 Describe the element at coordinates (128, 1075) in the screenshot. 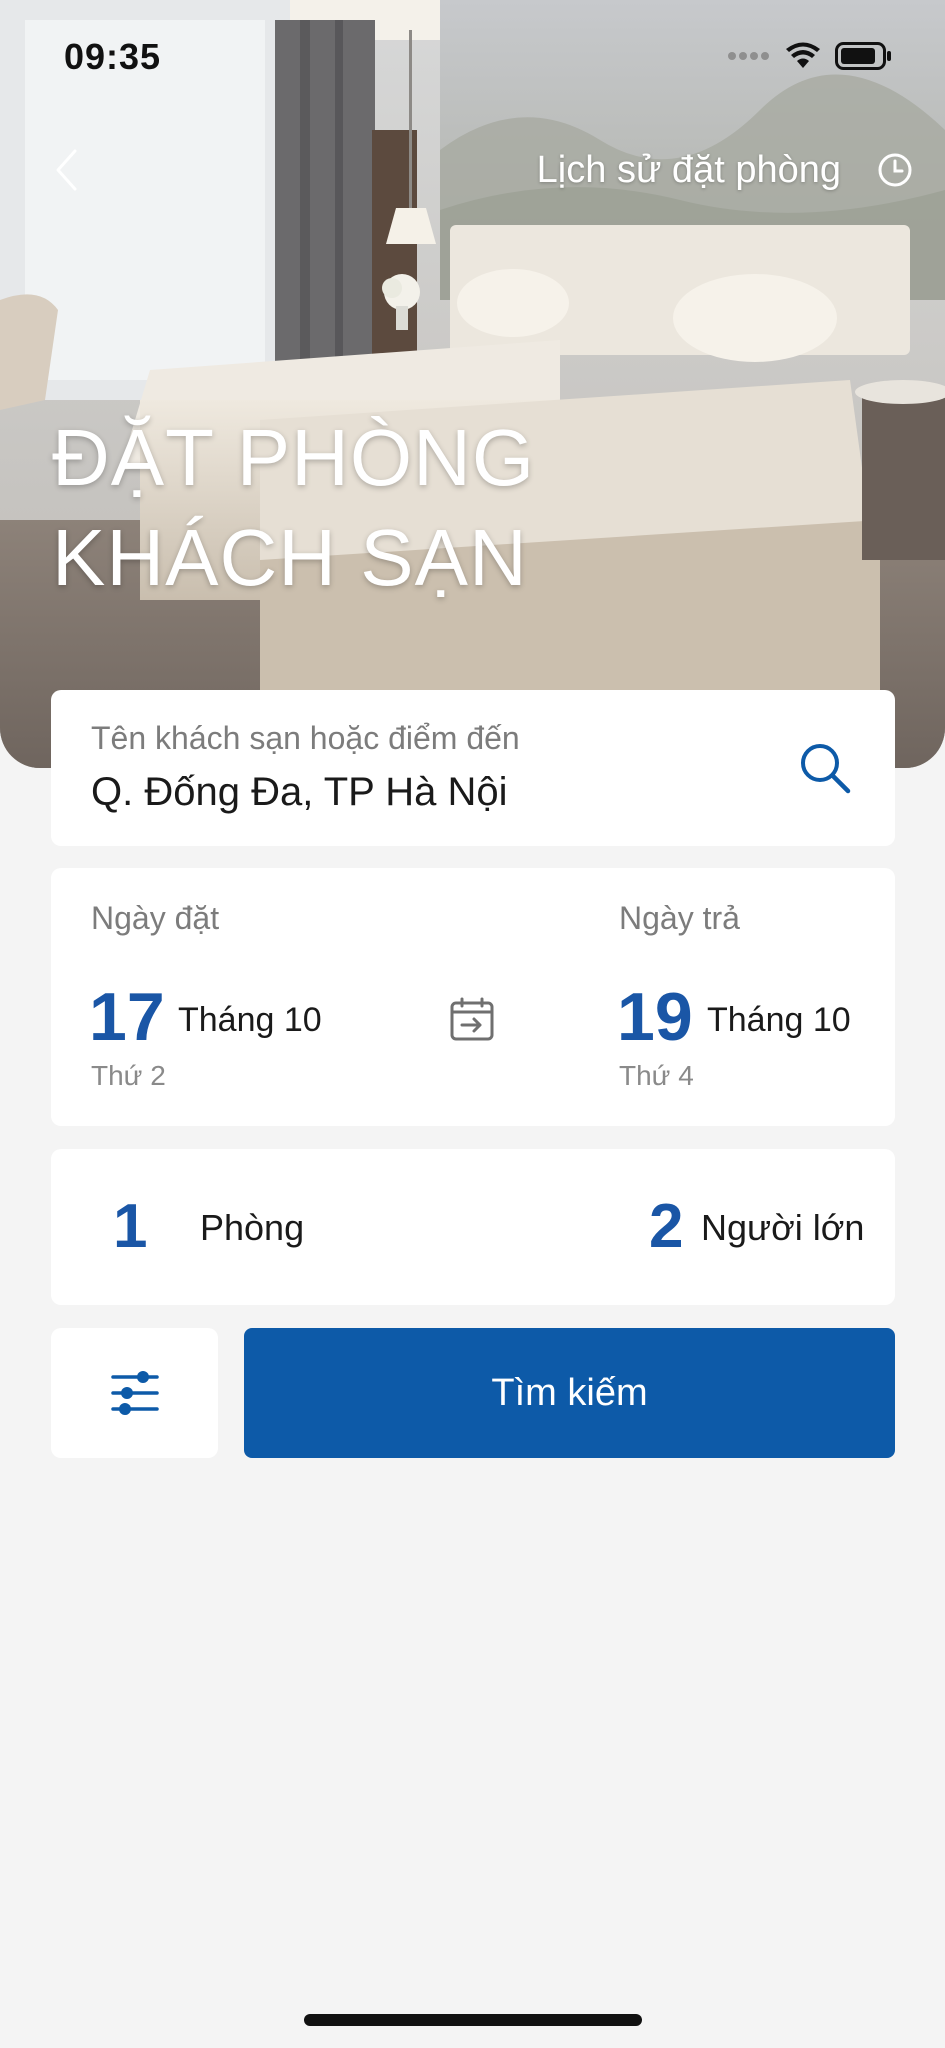

I see `checkin-weekday: Thứ 2` at that location.